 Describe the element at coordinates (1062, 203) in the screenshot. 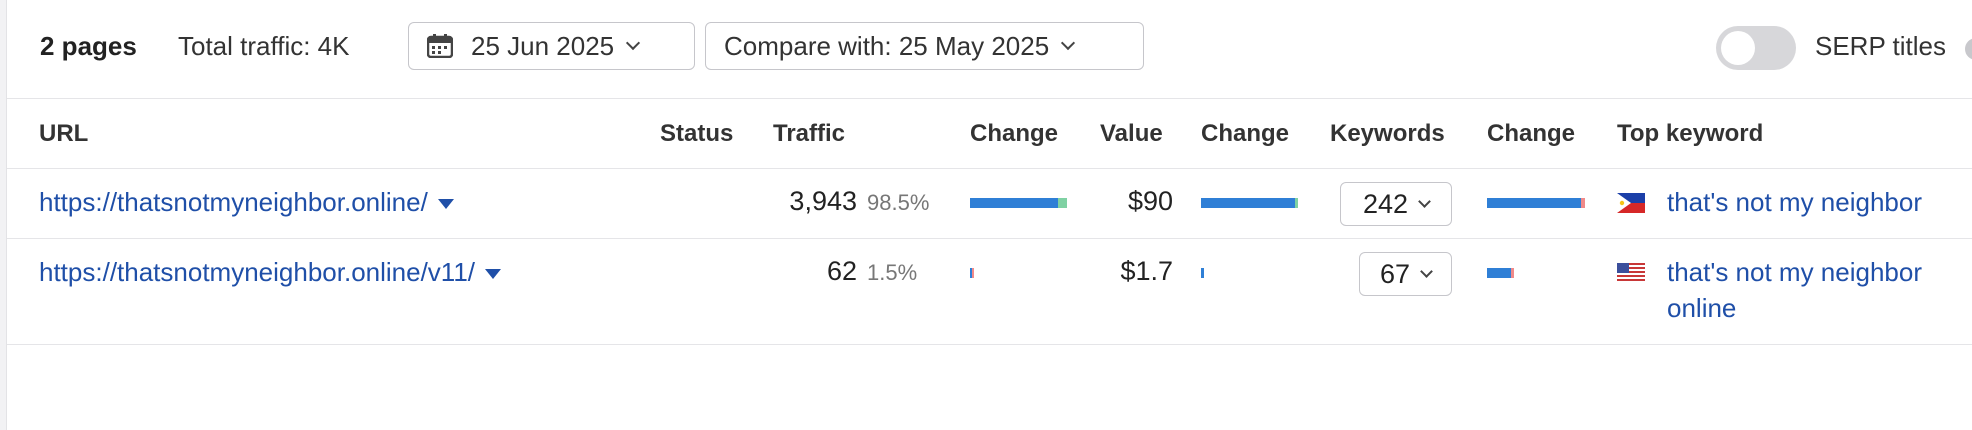

I see `traffic-change-increase` at that location.